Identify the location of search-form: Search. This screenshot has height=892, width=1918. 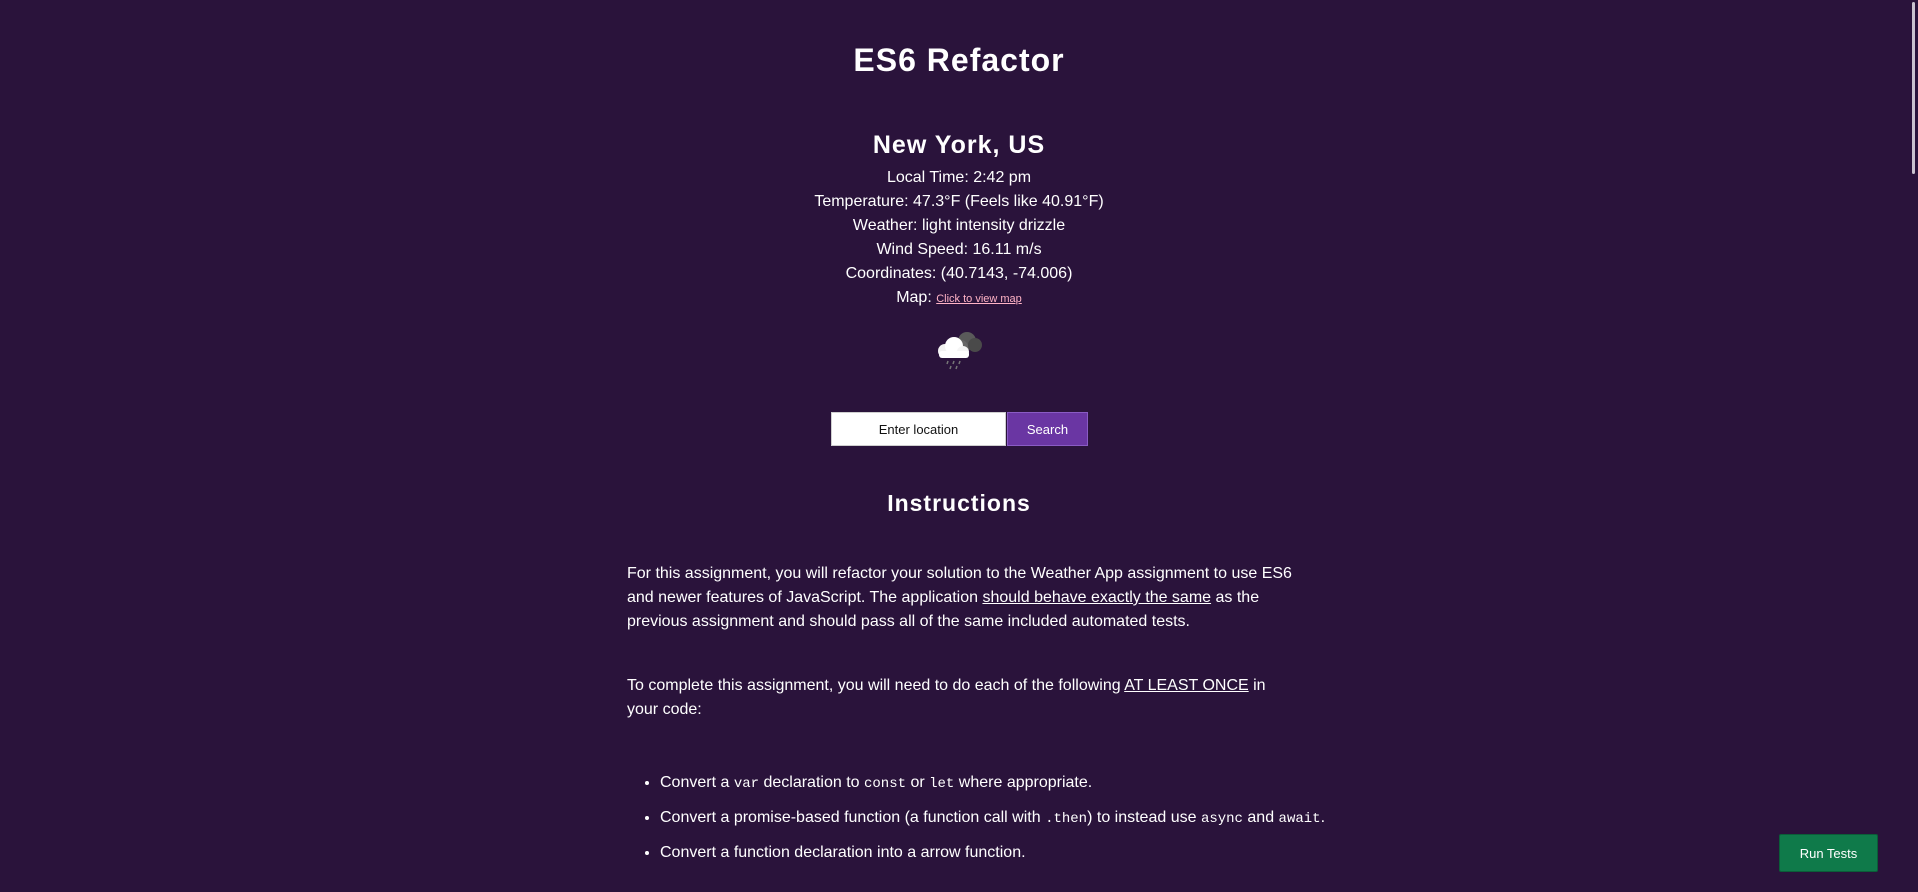
(959, 429).